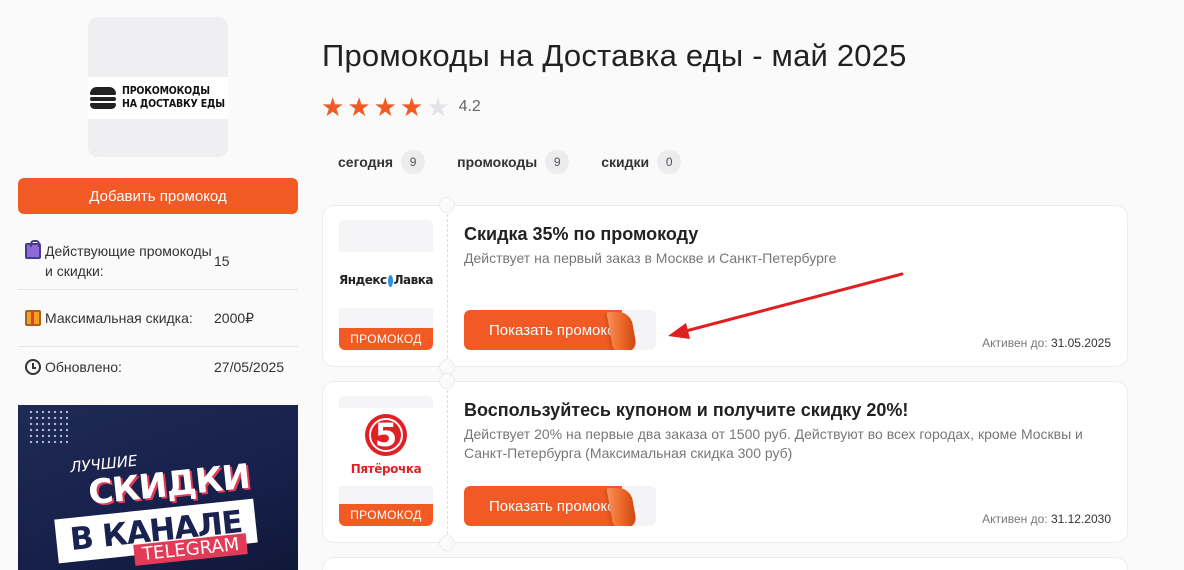 The width and height of the screenshot is (1184, 570). What do you see at coordinates (173, 104) in the screenshot?
I see `logo-text-line2: НА ДОСТАВКУ ЕДЫ` at bounding box center [173, 104].